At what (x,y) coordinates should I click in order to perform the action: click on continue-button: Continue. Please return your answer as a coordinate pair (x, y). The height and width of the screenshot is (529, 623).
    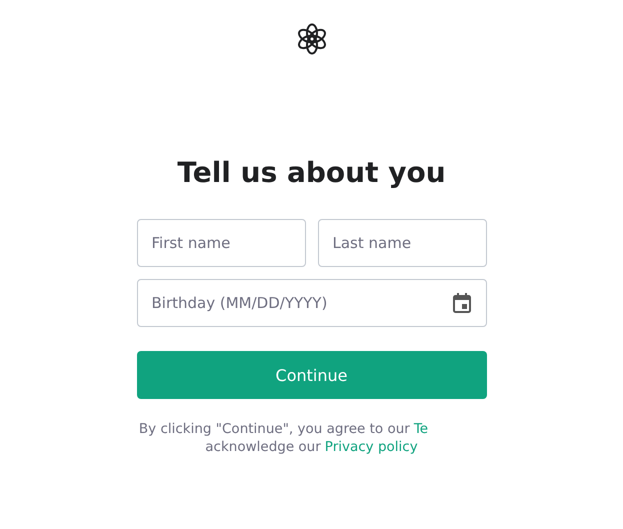
    Looking at the image, I should click on (311, 375).